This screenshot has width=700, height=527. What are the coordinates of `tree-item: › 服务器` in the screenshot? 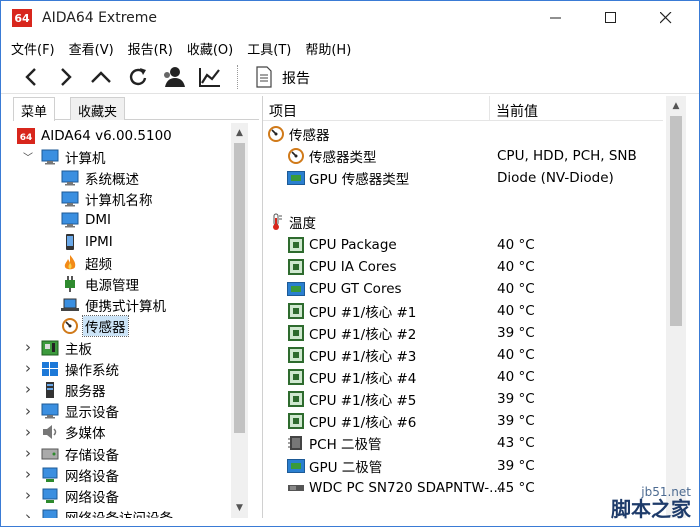 It's located at (66, 389).